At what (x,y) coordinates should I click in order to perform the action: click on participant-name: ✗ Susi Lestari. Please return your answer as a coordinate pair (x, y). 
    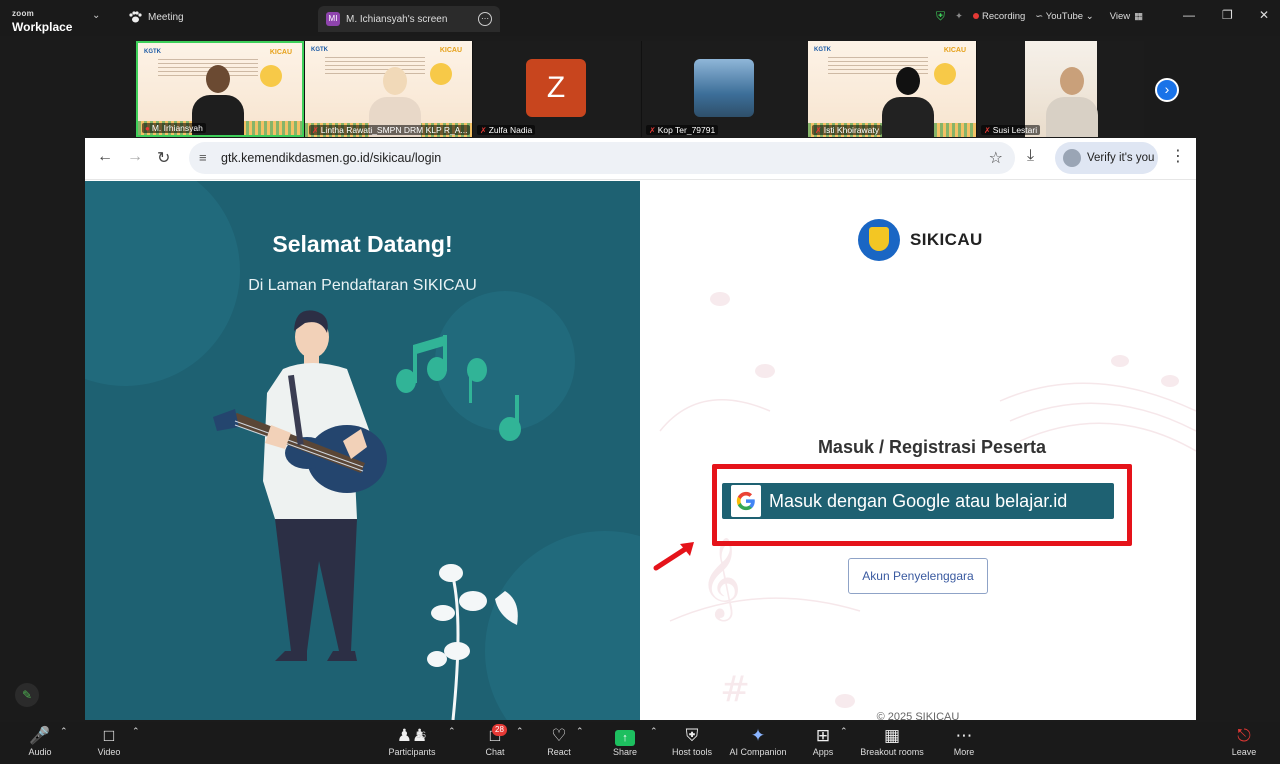
    Looking at the image, I should click on (1011, 130).